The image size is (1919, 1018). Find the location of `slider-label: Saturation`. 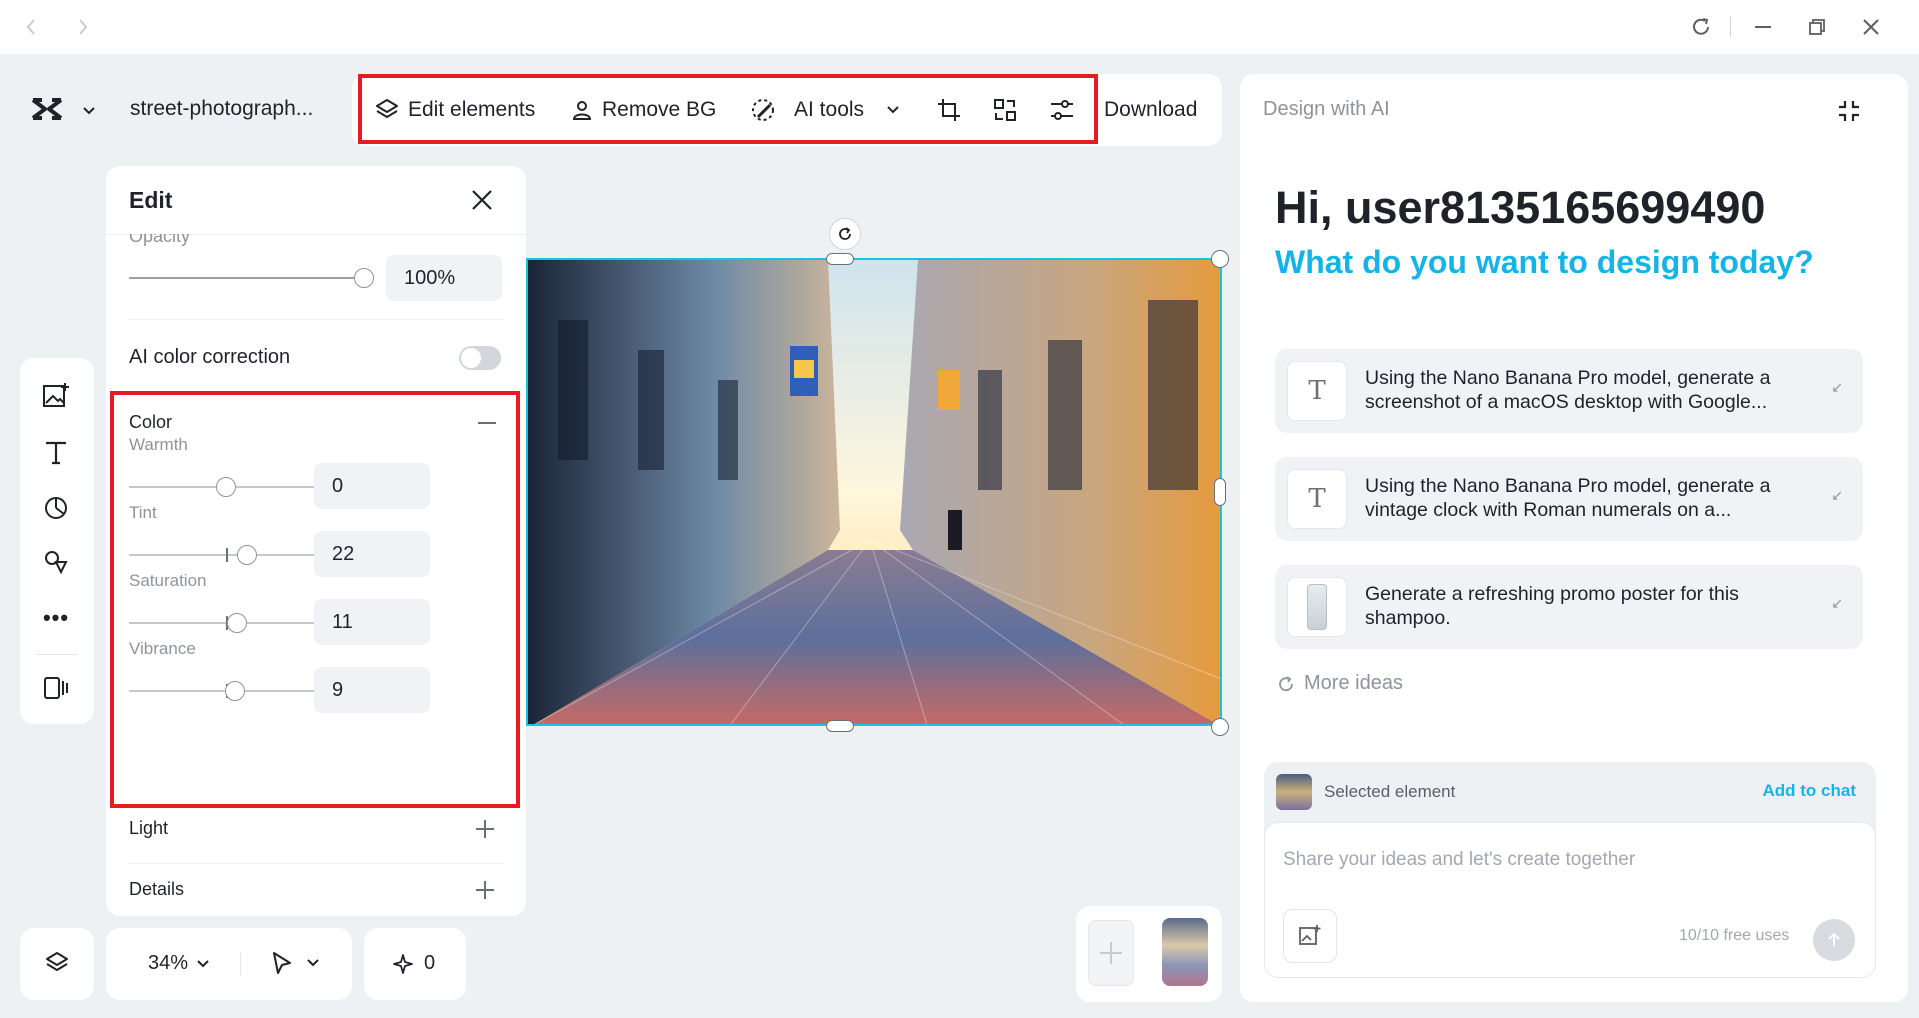

slider-label: Saturation is located at coordinates (168, 580).